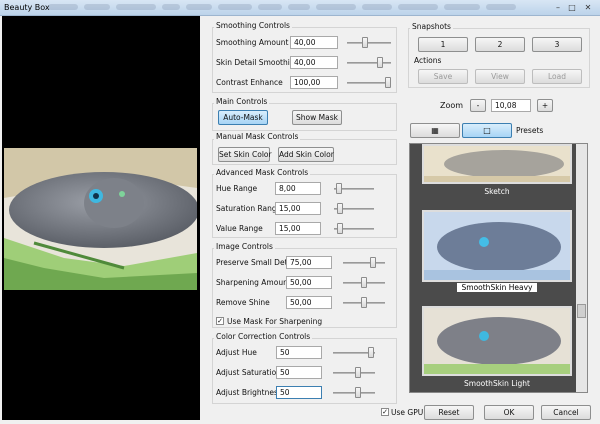 This screenshot has height=424, width=600. I want to click on preset-thumb-smoothskin-heavy, so click(497, 246).